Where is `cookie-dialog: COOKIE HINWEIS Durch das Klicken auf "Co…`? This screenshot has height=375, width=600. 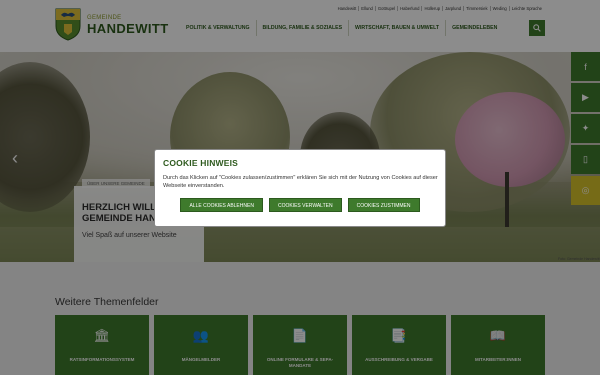 cookie-dialog: COOKIE HINWEIS Durch das Klicken auf "Co… is located at coordinates (300, 188).